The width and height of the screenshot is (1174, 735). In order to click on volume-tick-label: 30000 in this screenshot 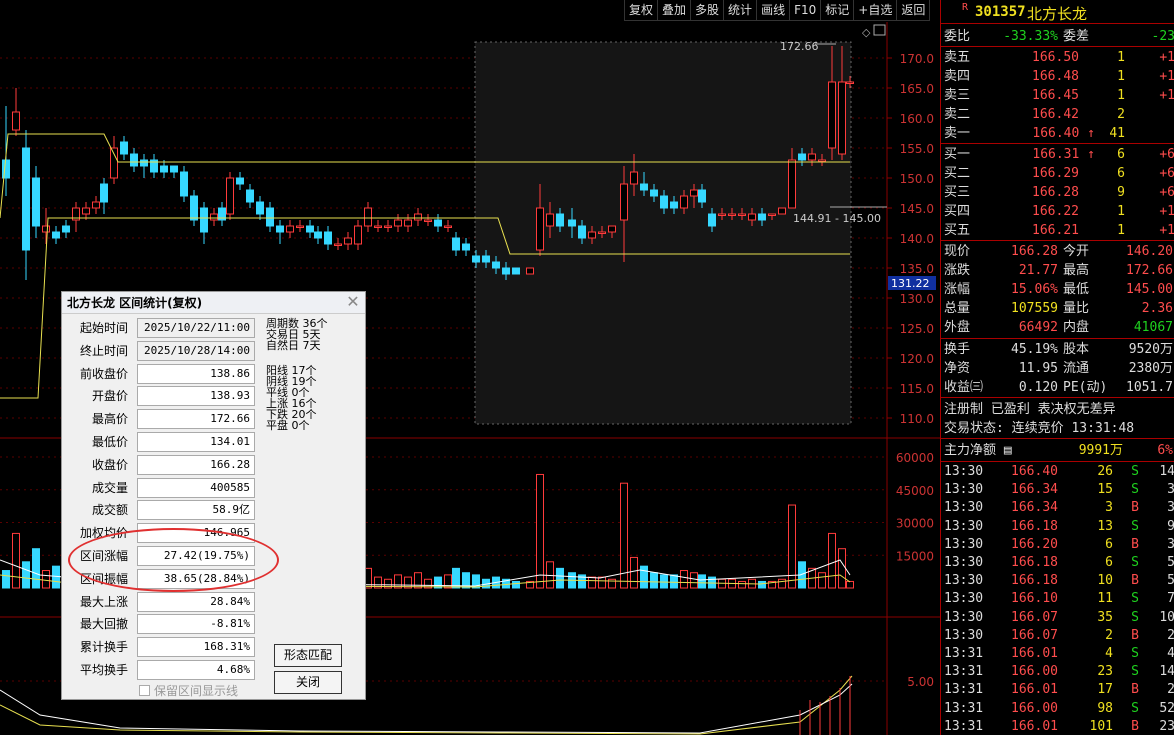, I will do `click(915, 524)`.